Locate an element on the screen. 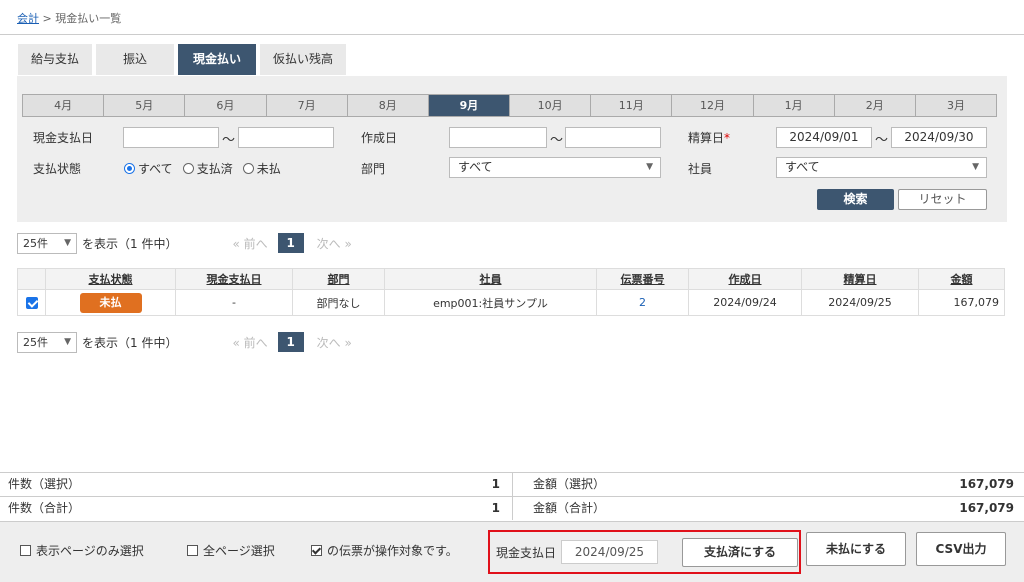 This screenshot has height=582, width=1024. count-selected-value: 1 is located at coordinates (495, 484).